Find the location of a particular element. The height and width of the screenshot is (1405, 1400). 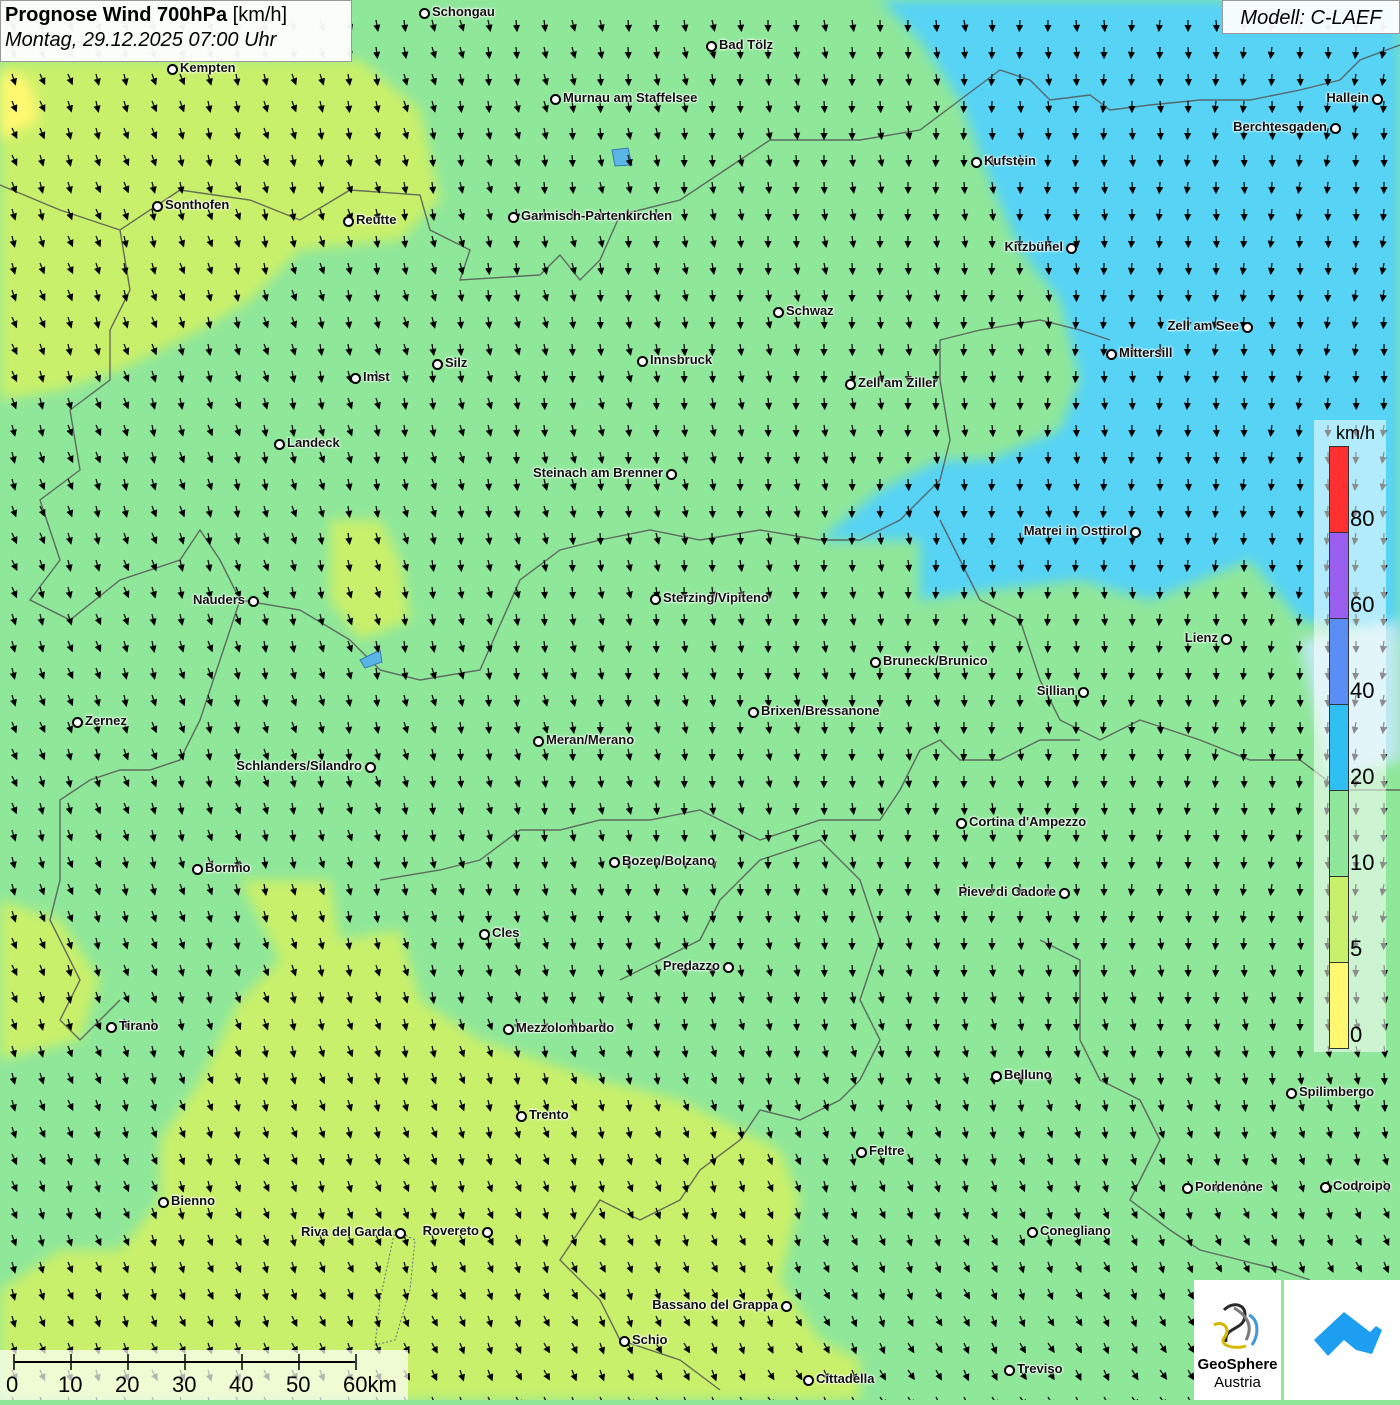

legend-unit: km/h is located at coordinates (1355, 433).